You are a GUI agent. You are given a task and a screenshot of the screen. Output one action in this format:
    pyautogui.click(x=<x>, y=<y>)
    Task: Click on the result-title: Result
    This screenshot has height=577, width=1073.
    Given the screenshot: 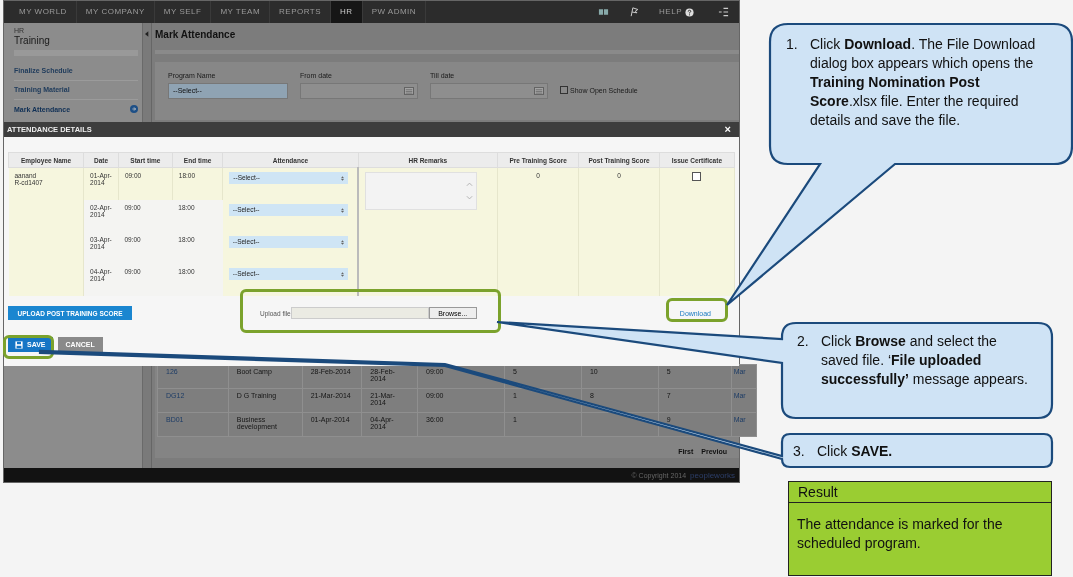 What is the action you would take?
    pyautogui.click(x=920, y=492)
    